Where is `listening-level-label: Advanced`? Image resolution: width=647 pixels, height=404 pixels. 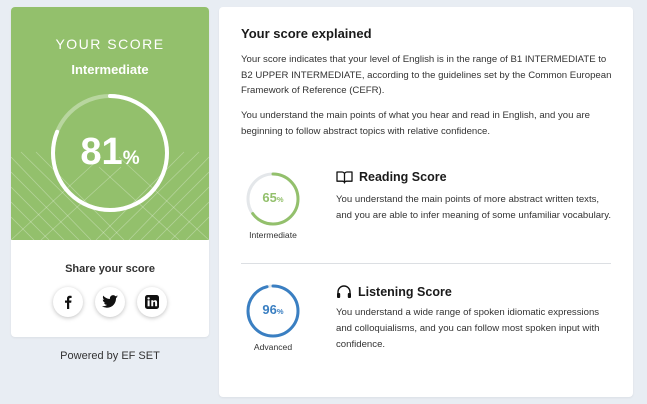 listening-level-label: Advanced is located at coordinates (273, 347).